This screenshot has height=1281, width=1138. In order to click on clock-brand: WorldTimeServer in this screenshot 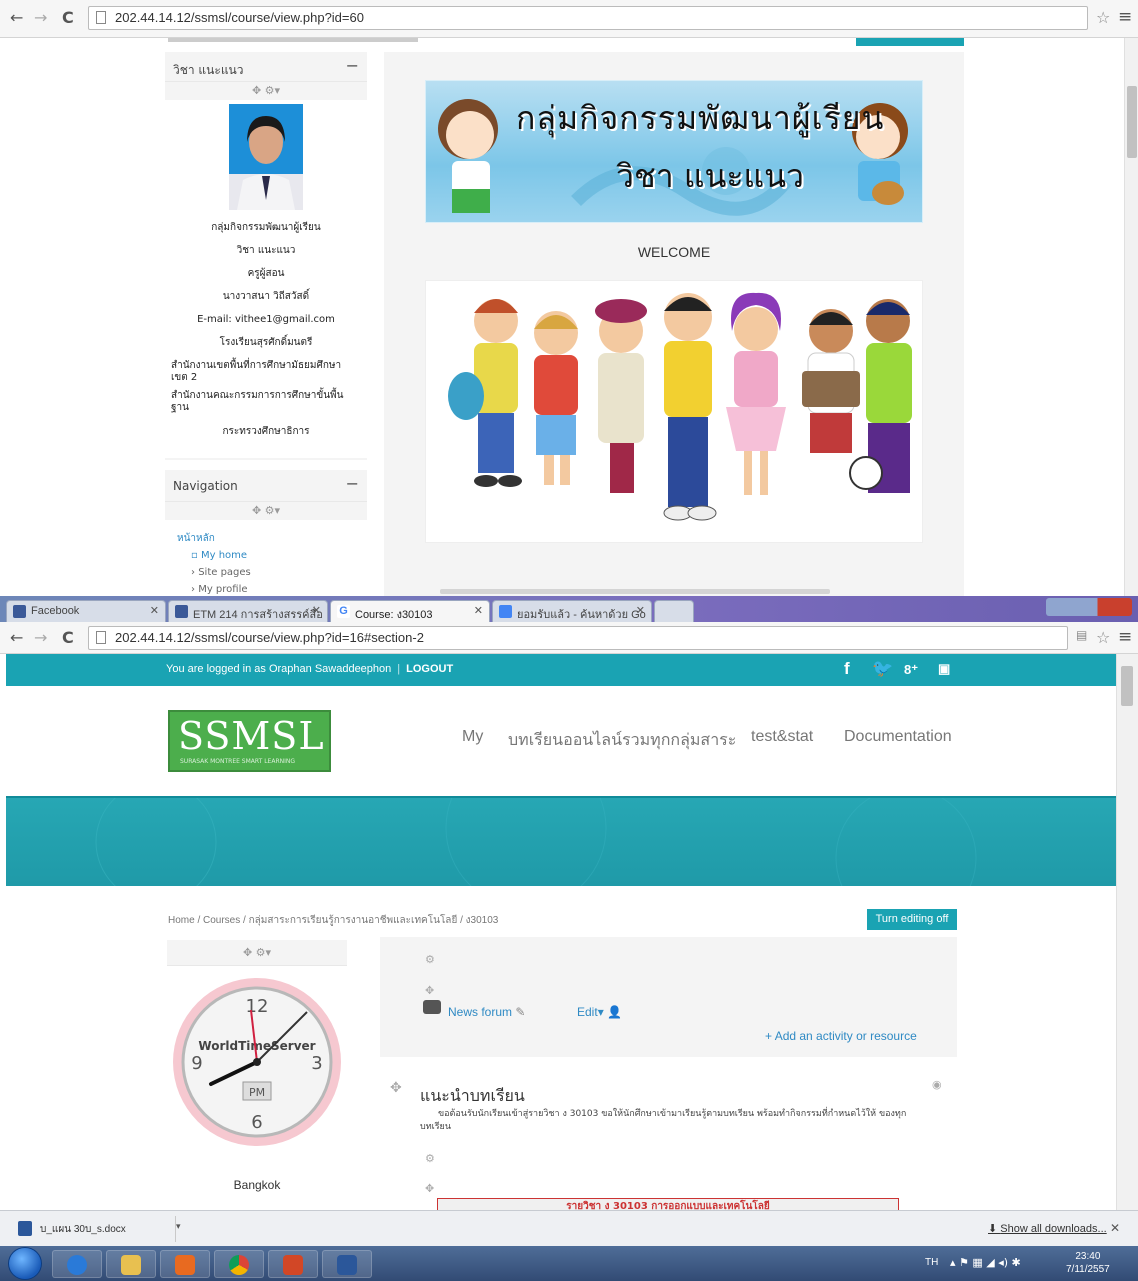, I will do `click(256, 1046)`.